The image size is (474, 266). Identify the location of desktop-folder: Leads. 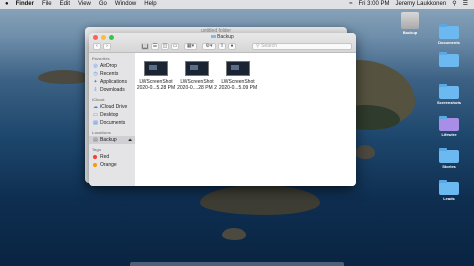
(449, 190).